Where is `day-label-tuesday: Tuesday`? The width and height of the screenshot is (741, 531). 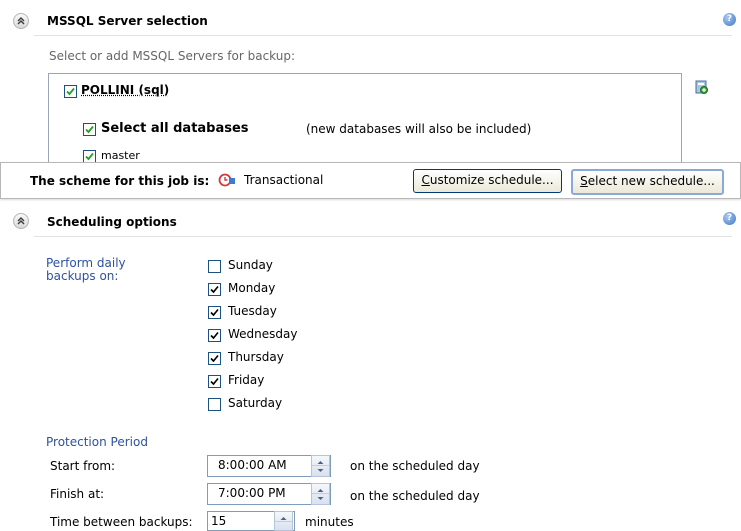
day-label-tuesday: Tuesday is located at coordinates (252, 311).